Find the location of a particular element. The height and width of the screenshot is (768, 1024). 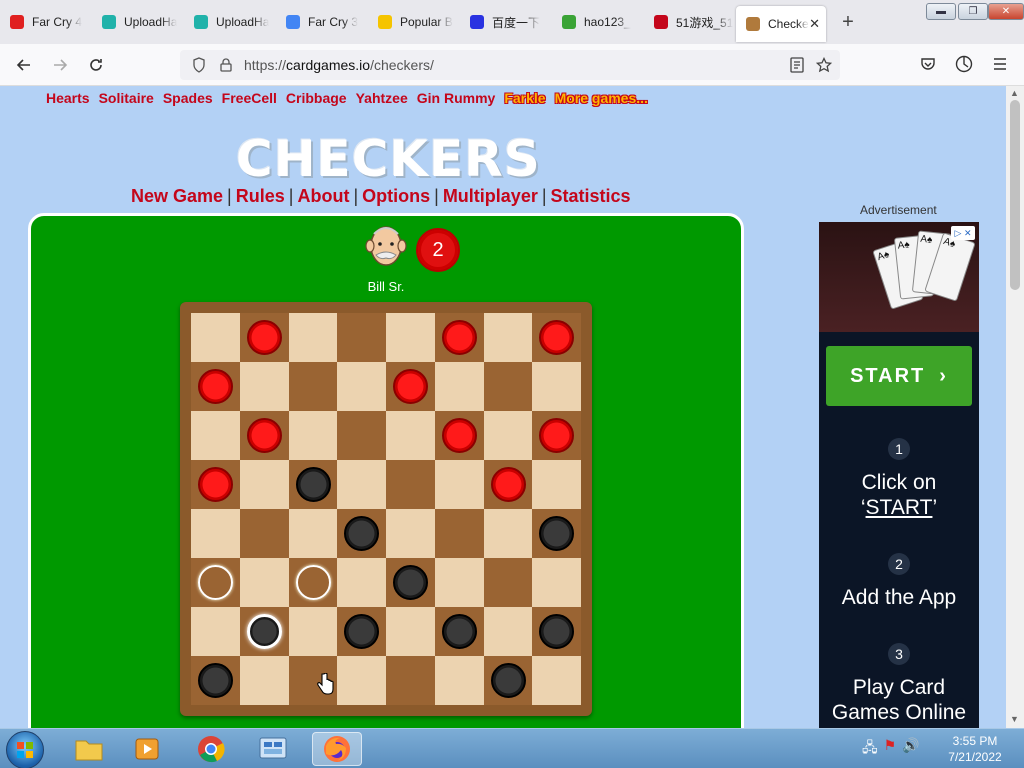

reload-button is located at coordinates (96, 65).